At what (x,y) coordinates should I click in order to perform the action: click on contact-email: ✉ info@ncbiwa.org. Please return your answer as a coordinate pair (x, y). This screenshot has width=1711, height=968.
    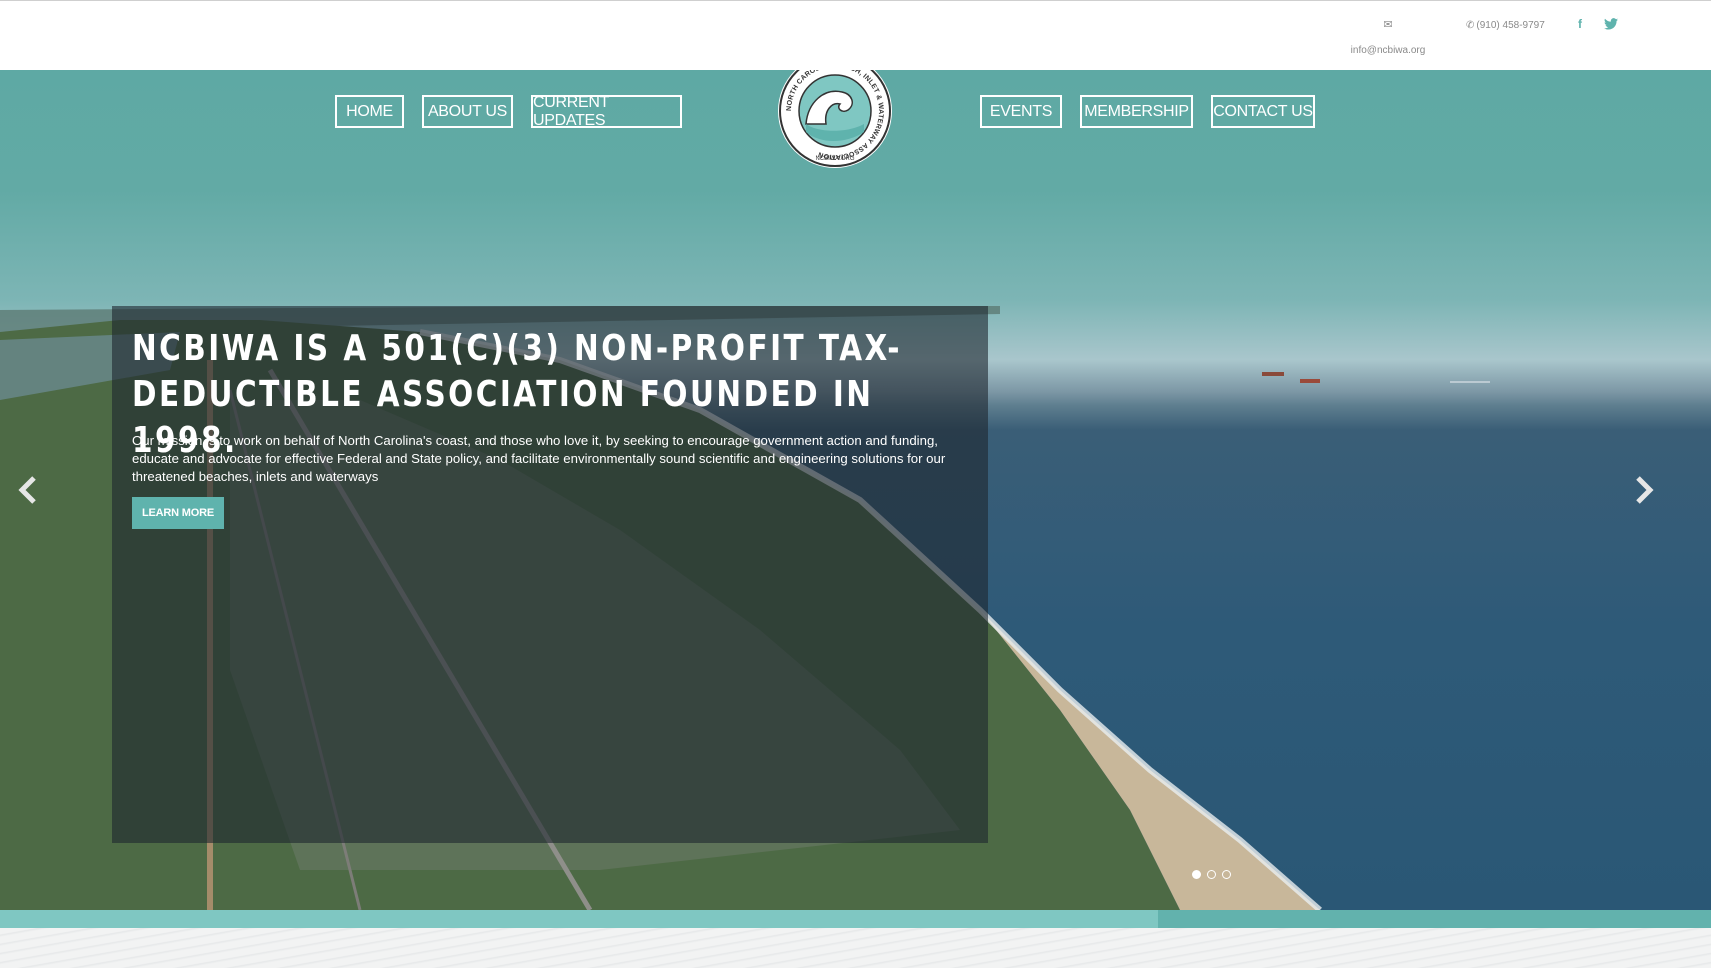
    Looking at the image, I should click on (1388, 37).